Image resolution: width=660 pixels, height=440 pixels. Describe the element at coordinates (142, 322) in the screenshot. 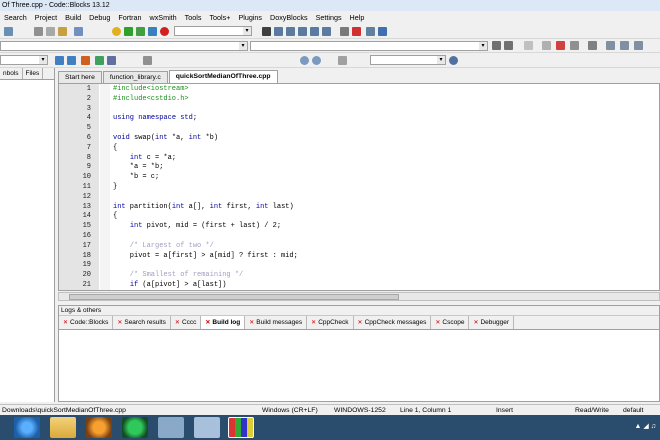

I see `log-tab-search-results: ✕ Search results` at that location.